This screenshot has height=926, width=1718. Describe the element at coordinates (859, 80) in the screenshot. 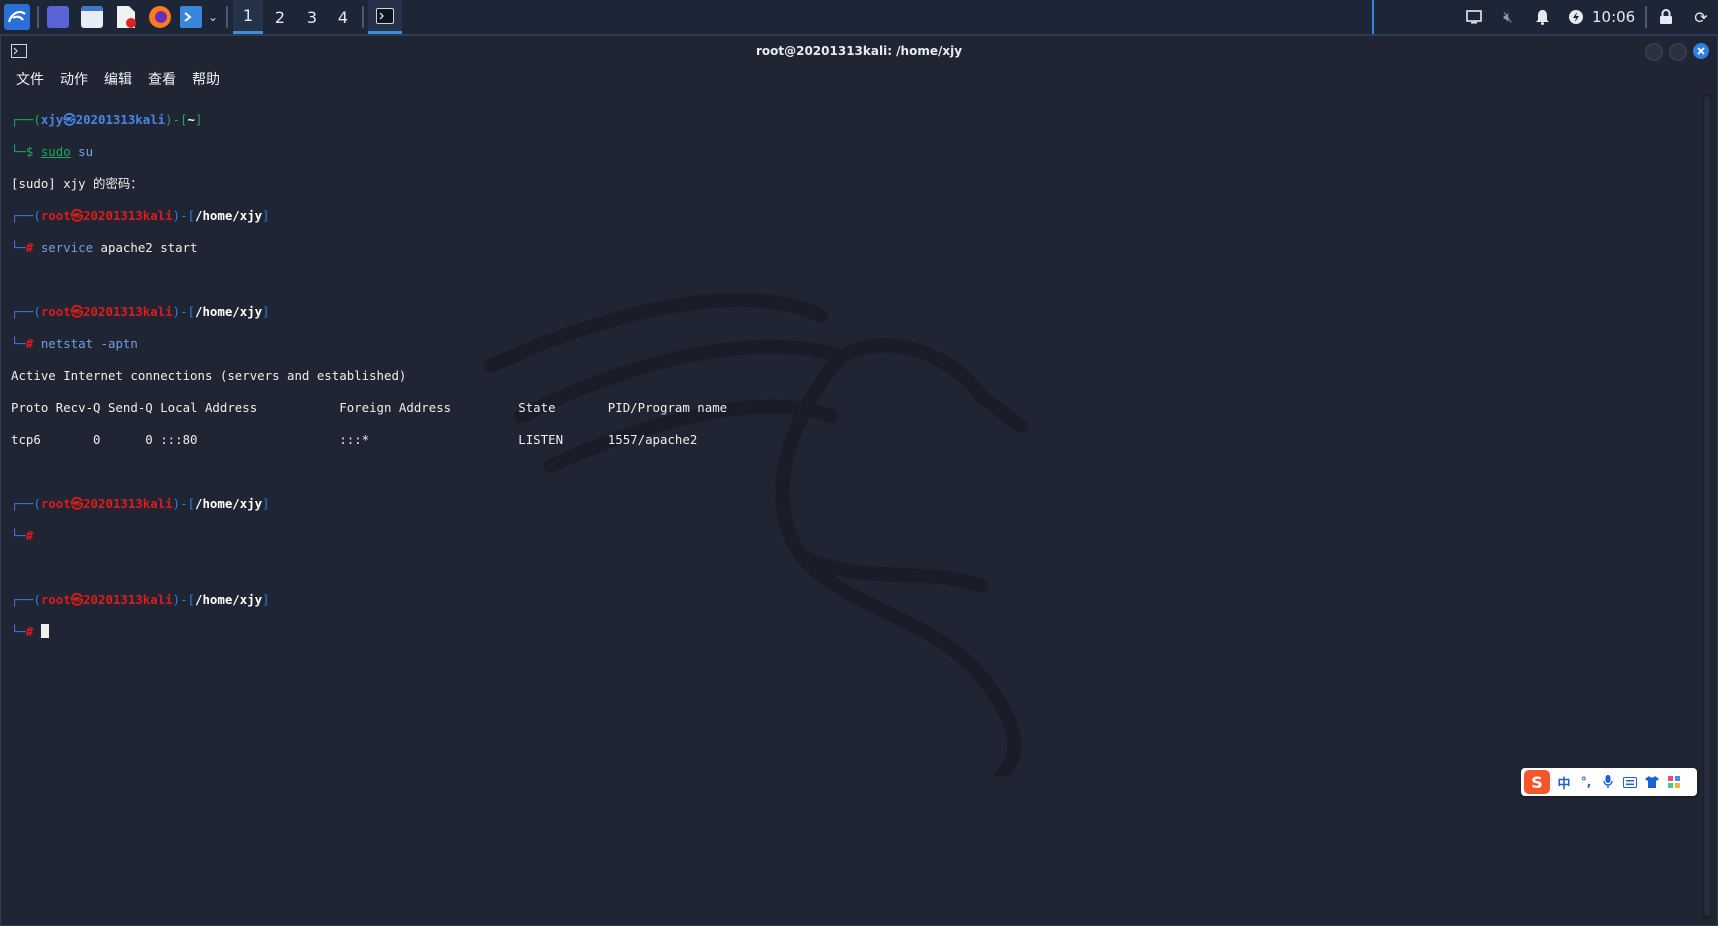

I see `menu-bar: 文件 动作 编辑 查看 帮助` at that location.